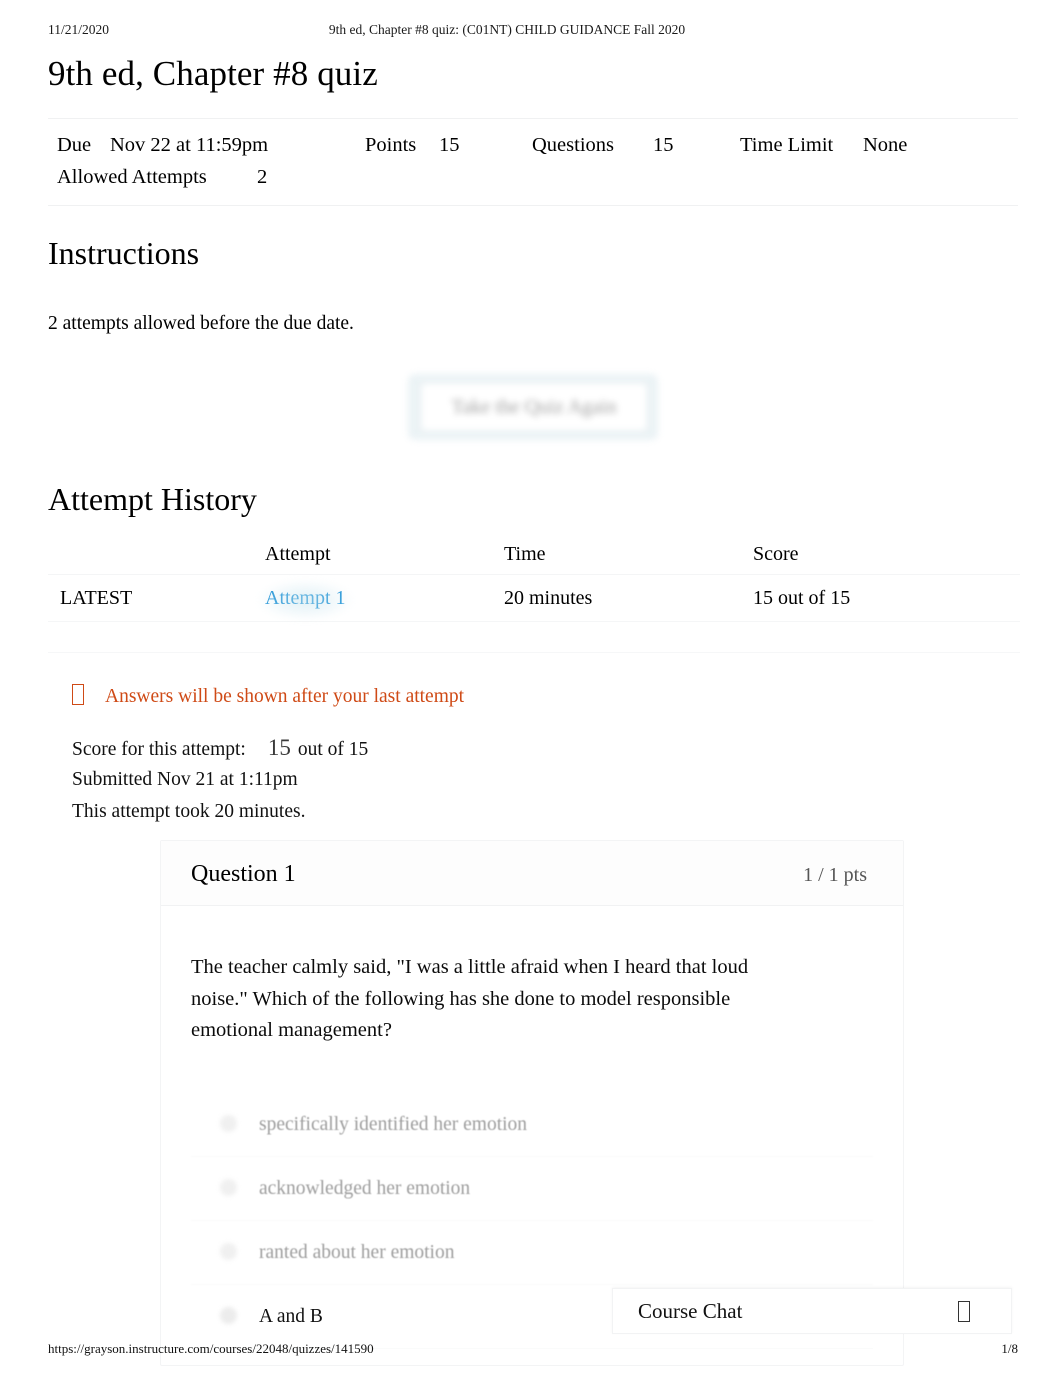  What do you see at coordinates (159, 749) in the screenshot?
I see `score-for-attempt-label: Score for this attempt:` at bounding box center [159, 749].